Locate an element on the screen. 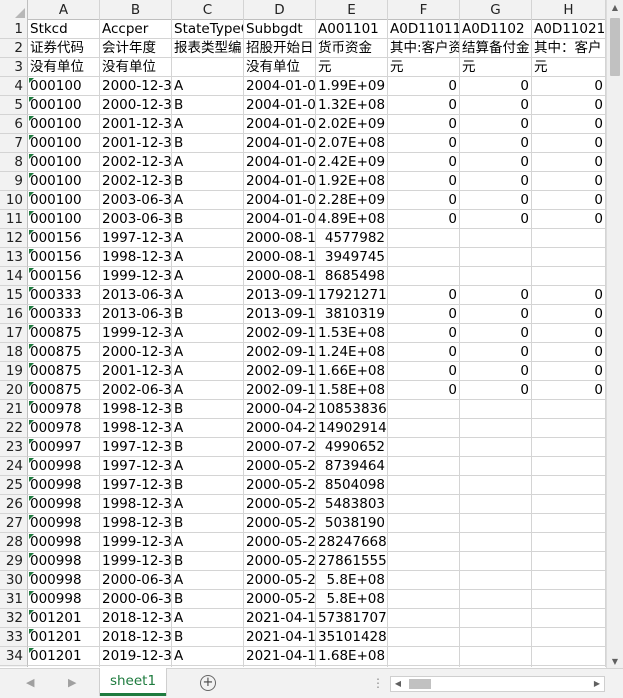 The image size is (623, 698). cell-d23: 2000-07-2 is located at coordinates (280, 447).